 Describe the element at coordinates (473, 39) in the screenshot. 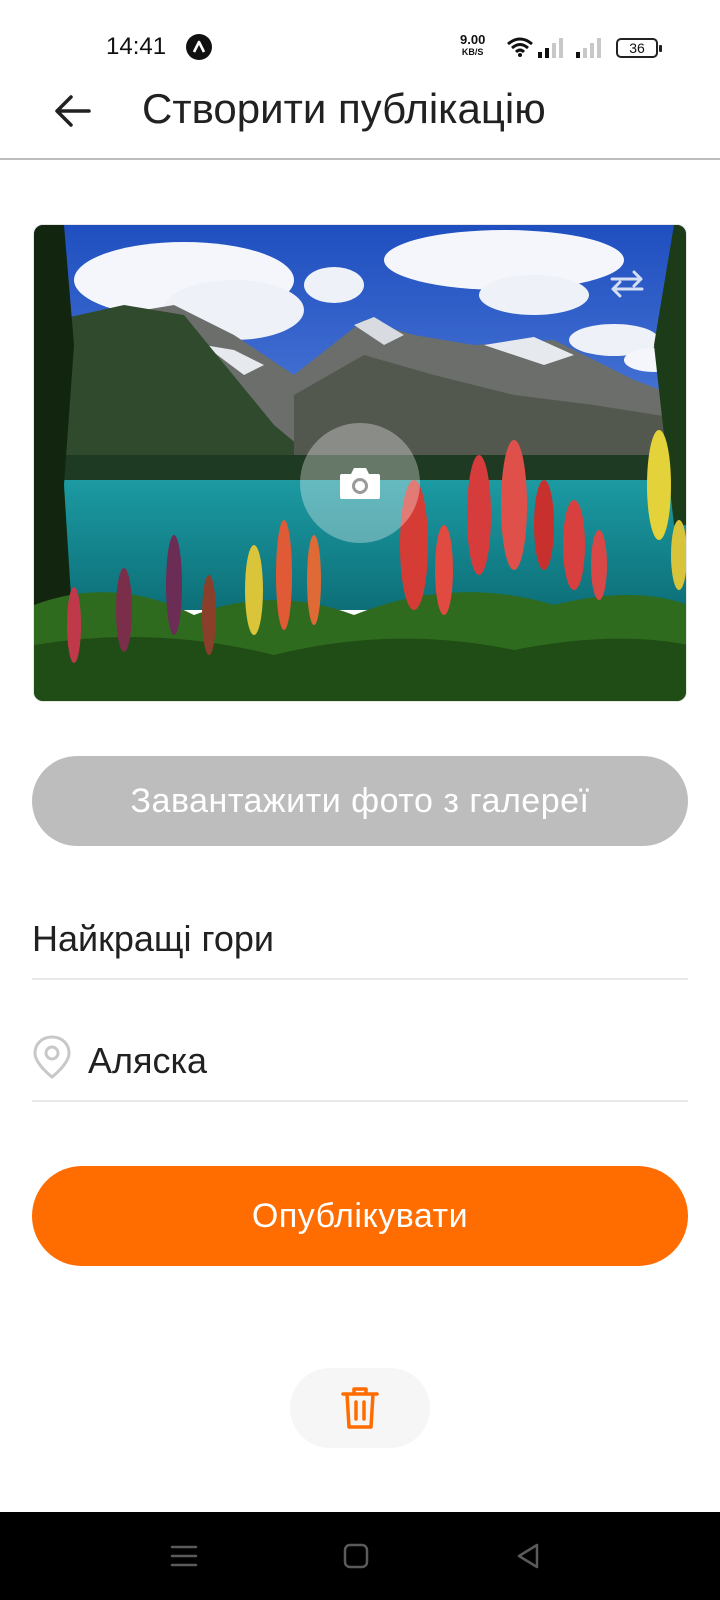

I see `network-speed-value: 9.00` at that location.